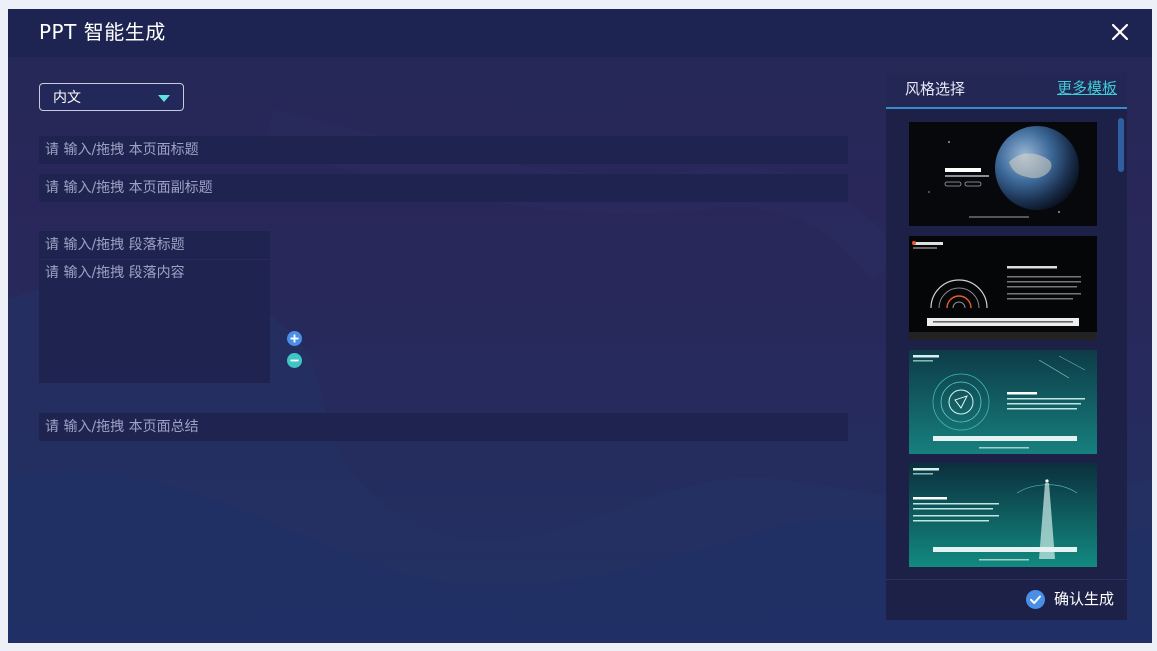 This screenshot has height=651, width=1157. I want to click on template-teal-circles-preview, so click(1003, 402).